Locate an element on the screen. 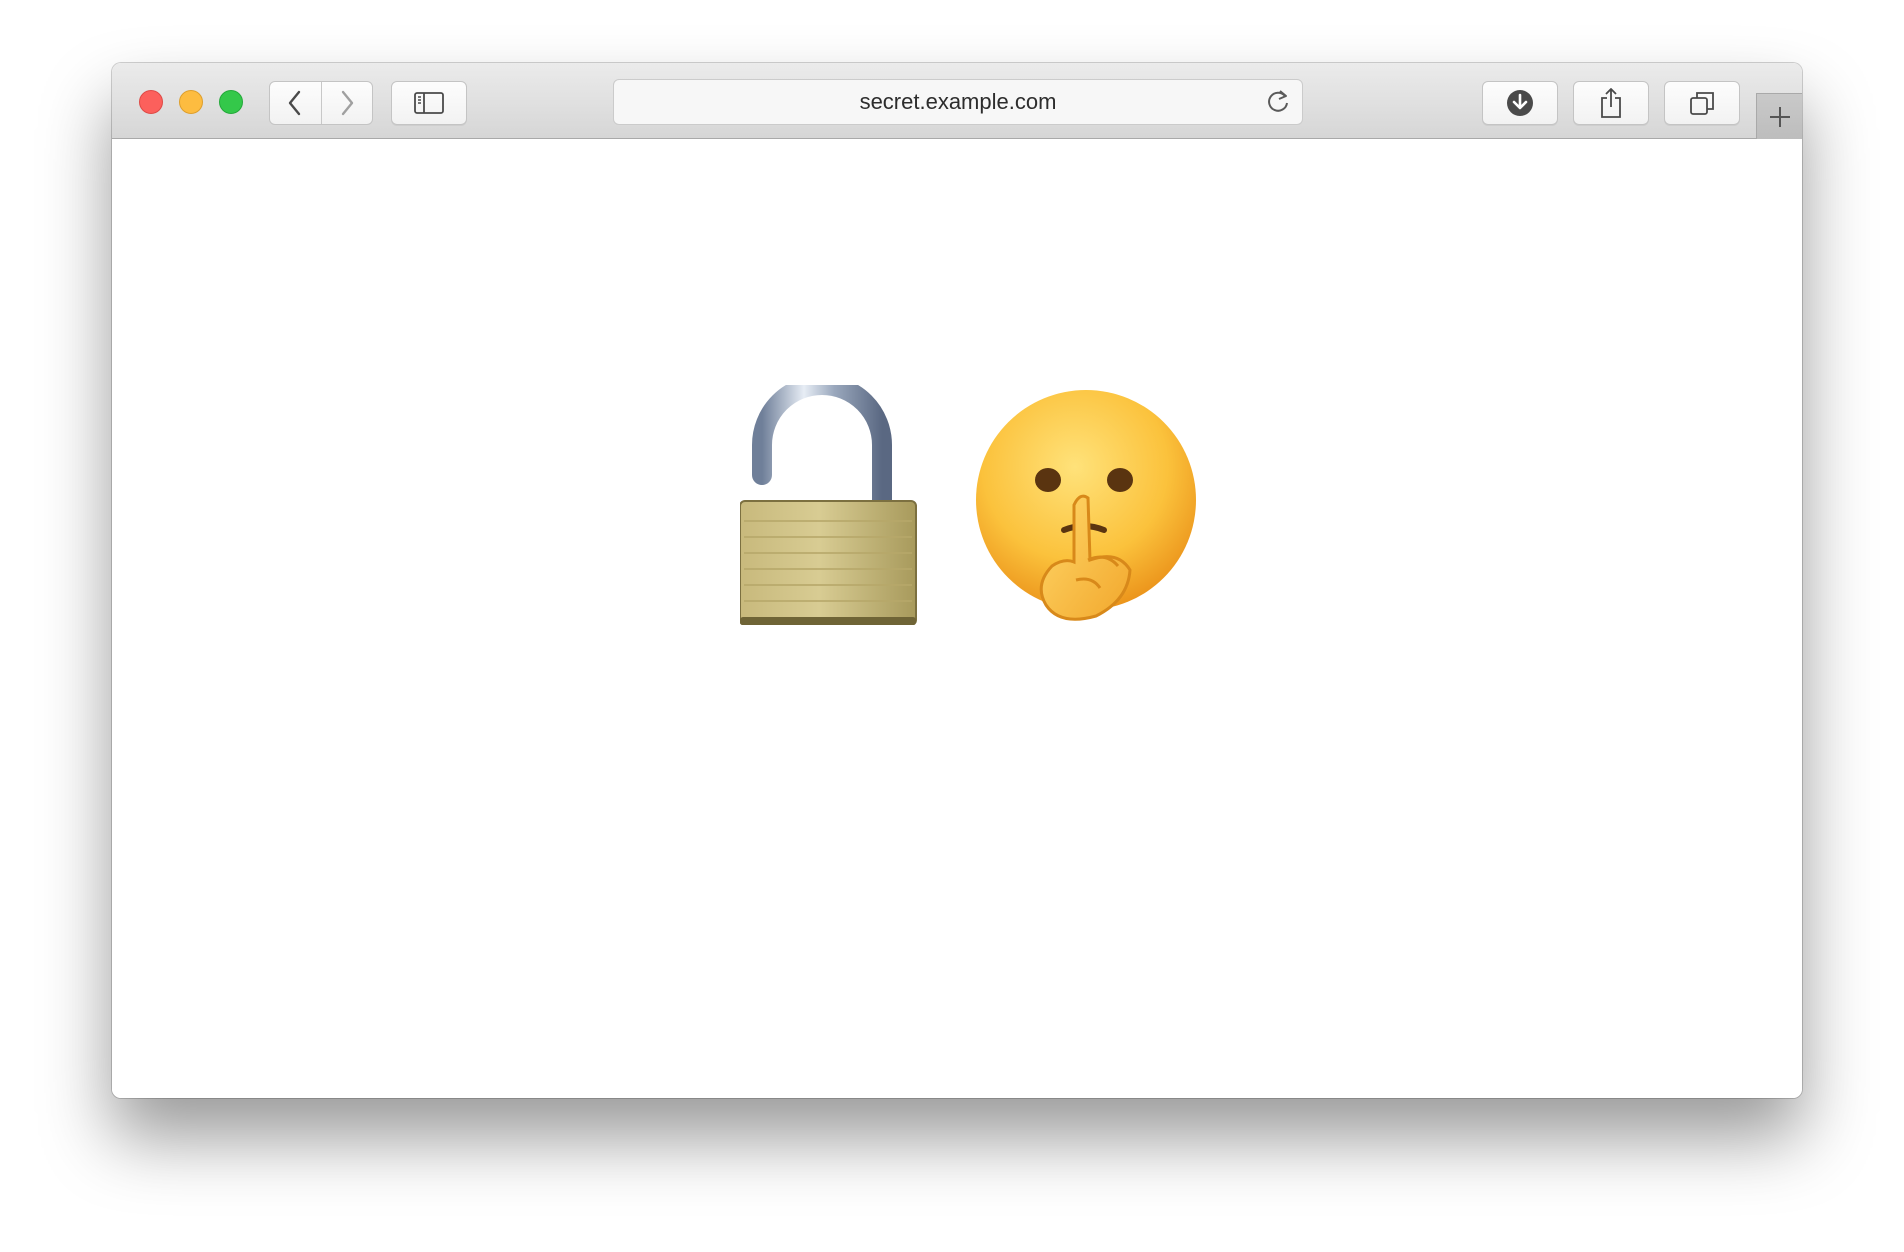 The image size is (1904, 1252). sidebar-button is located at coordinates (429, 103).